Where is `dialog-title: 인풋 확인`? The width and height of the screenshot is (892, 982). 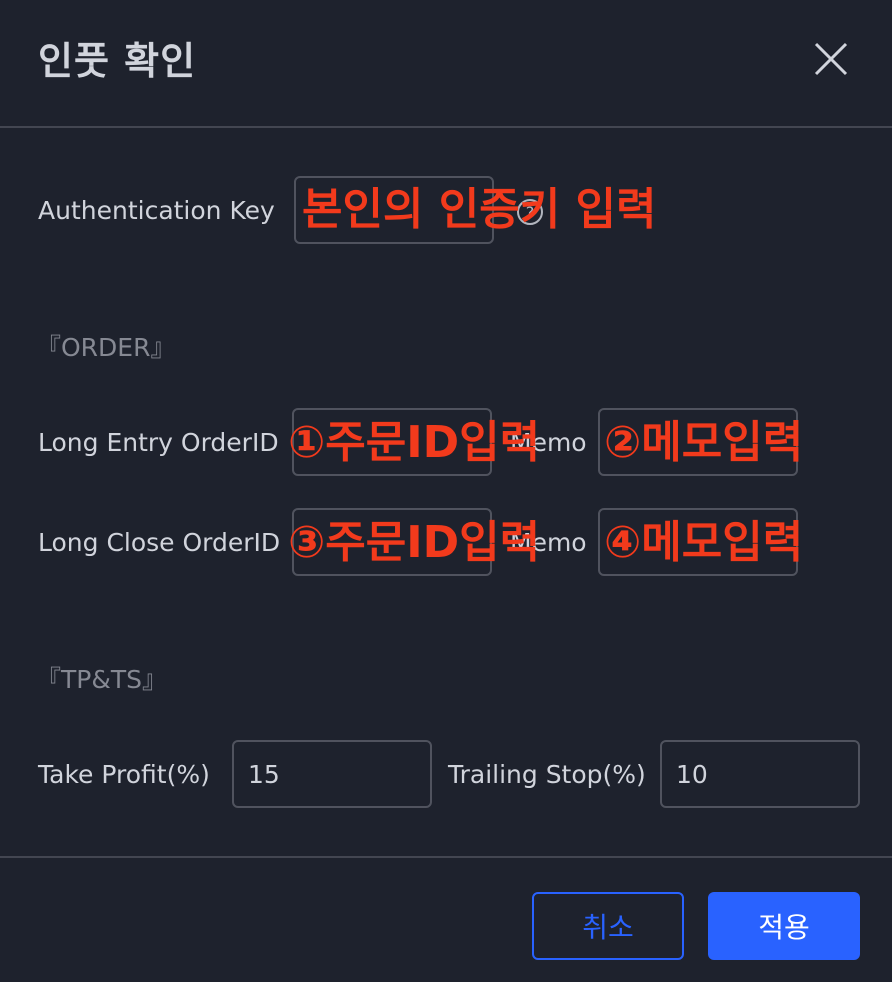
dialog-title: 인풋 확인 is located at coordinates (117, 61).